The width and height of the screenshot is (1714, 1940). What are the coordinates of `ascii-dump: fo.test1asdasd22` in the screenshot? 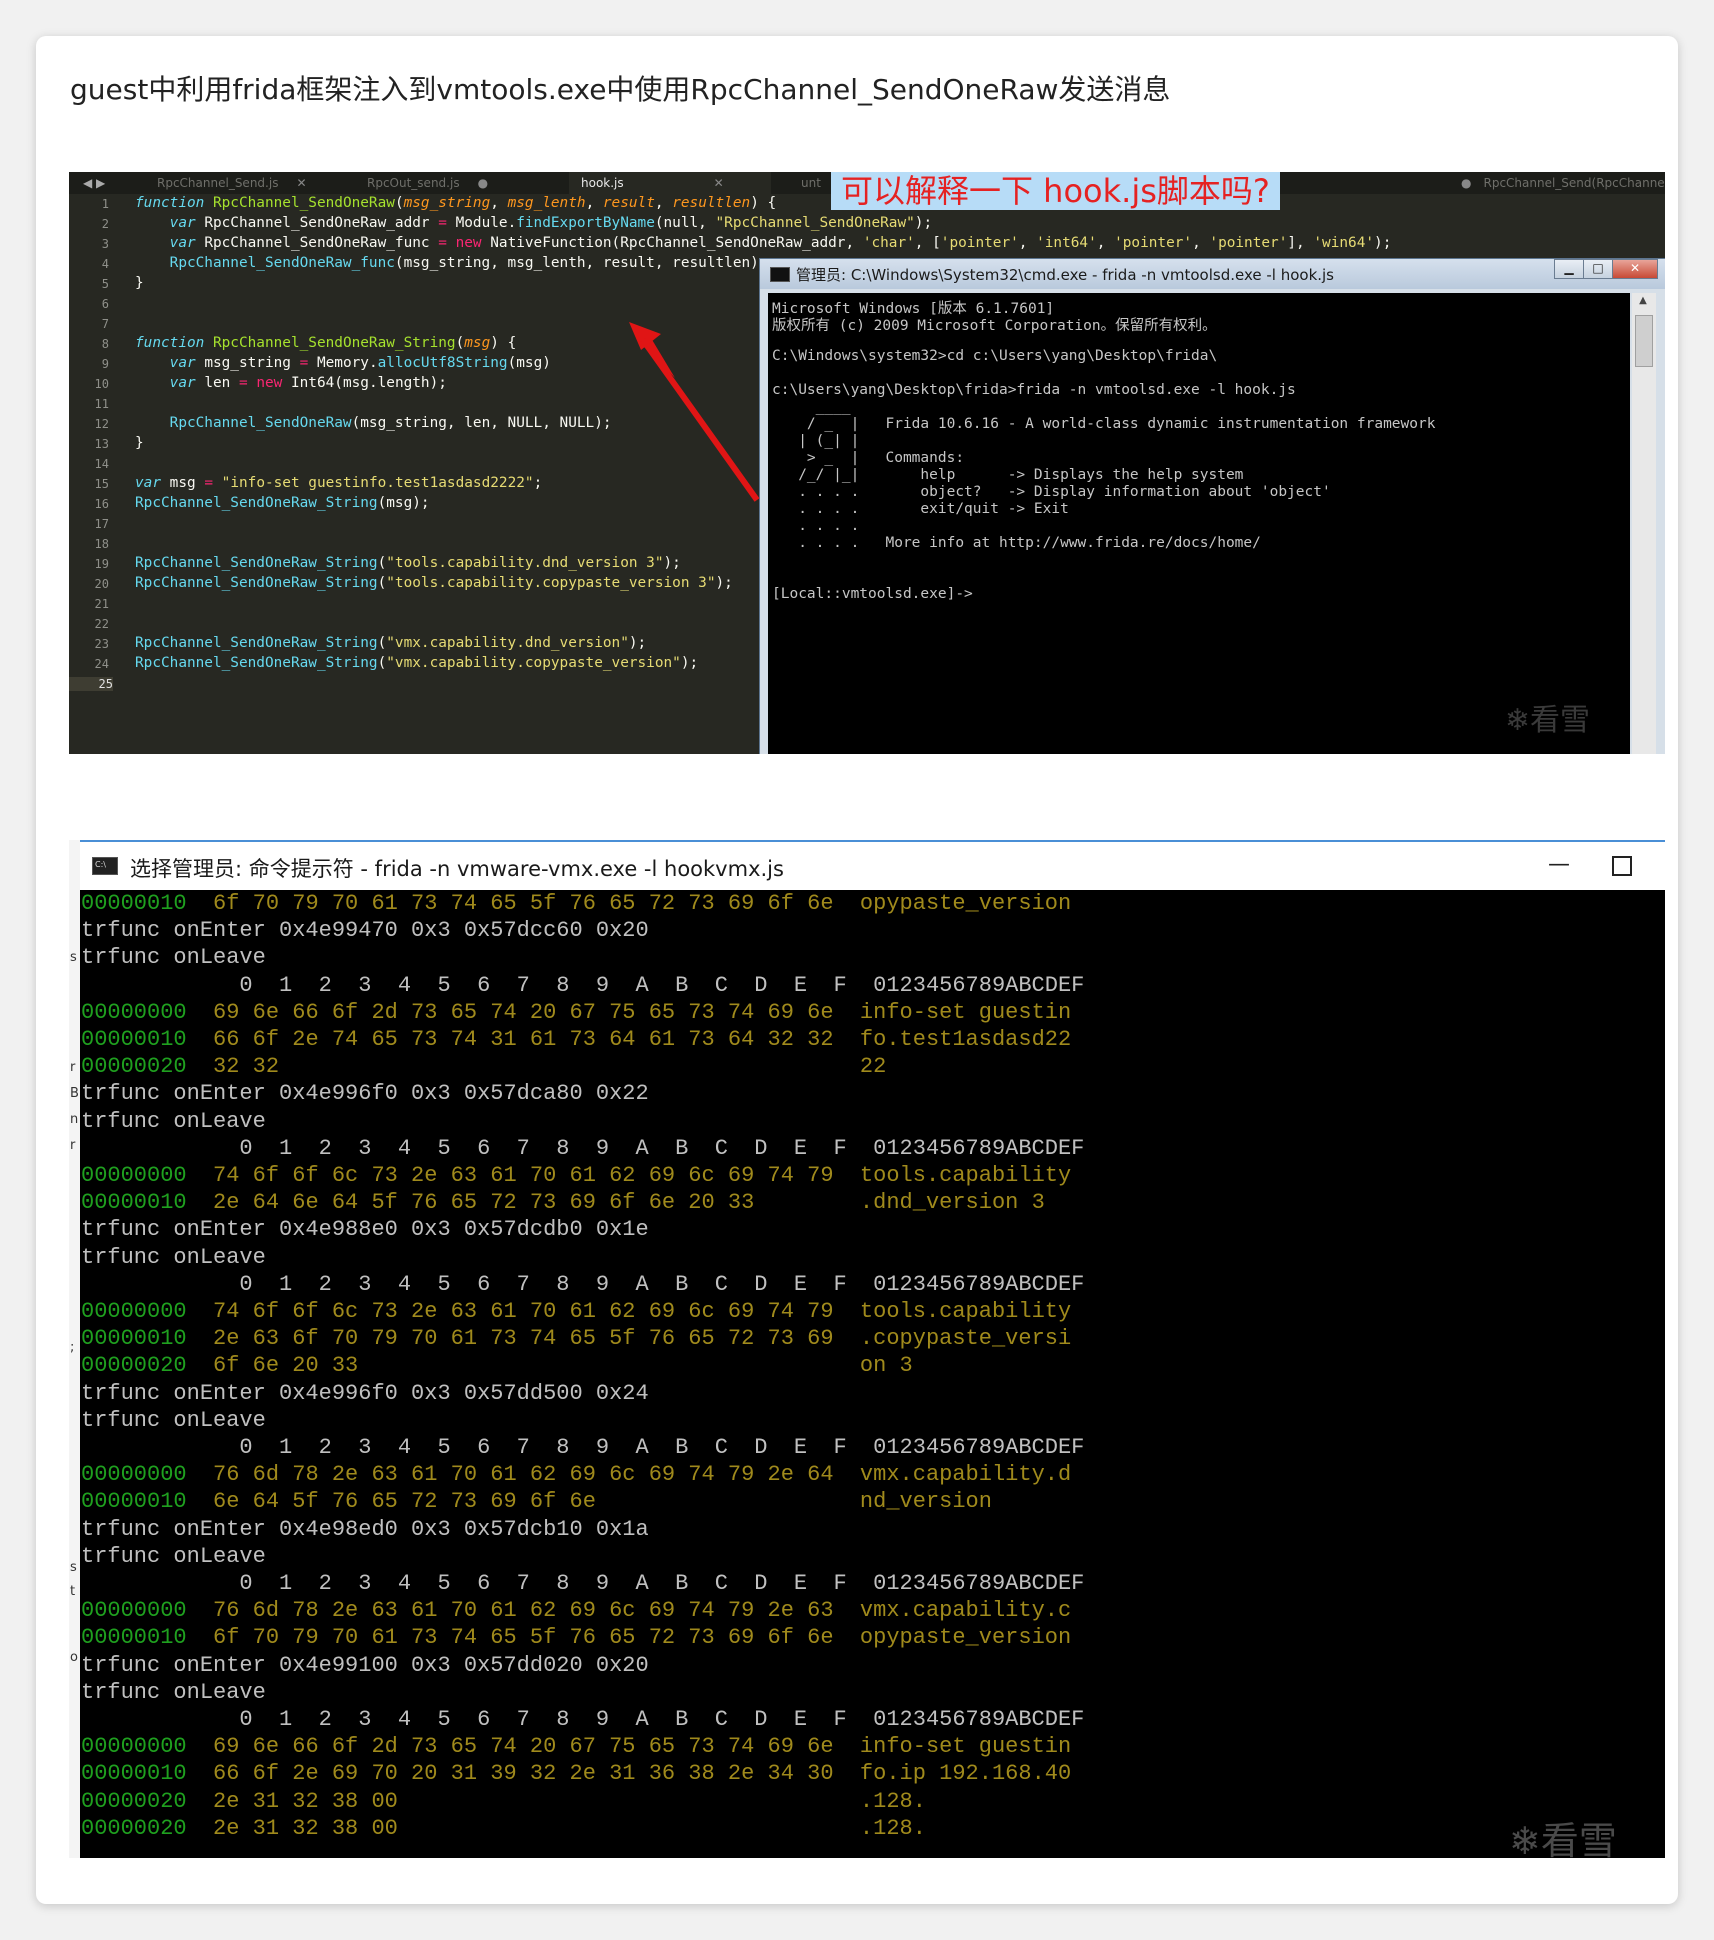 It's located at (952, 1039).